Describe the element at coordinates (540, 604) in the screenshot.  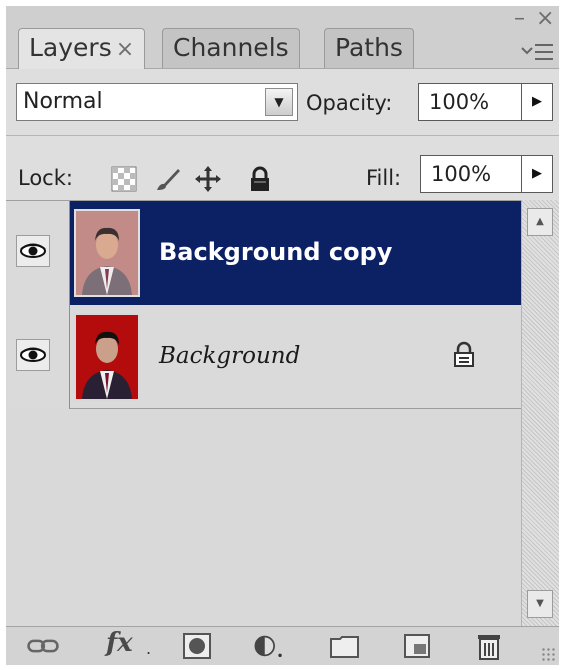
I see `scroll-down-icon: ▼` at that location.